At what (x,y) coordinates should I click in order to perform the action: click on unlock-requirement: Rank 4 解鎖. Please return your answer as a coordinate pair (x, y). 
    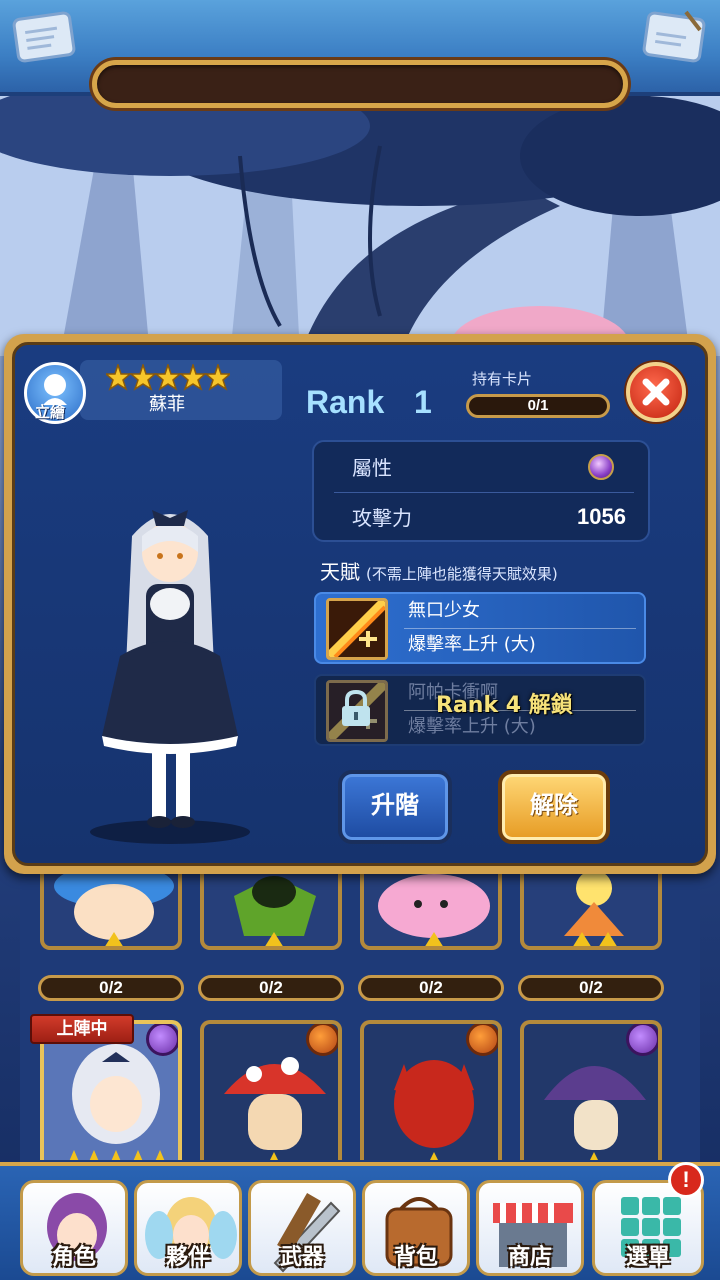
    Looking at the image, I should click on (504, 705).